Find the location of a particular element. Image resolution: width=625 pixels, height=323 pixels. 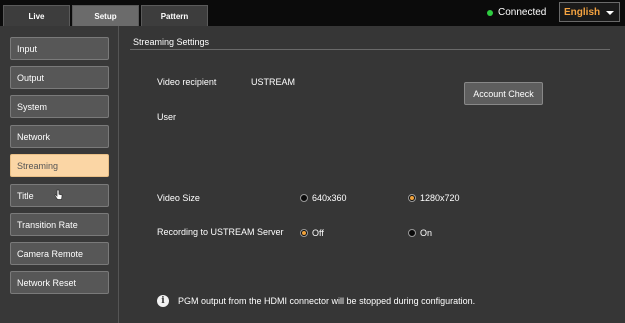

recording-off-radio: Off is located at coordinates (312, 233).